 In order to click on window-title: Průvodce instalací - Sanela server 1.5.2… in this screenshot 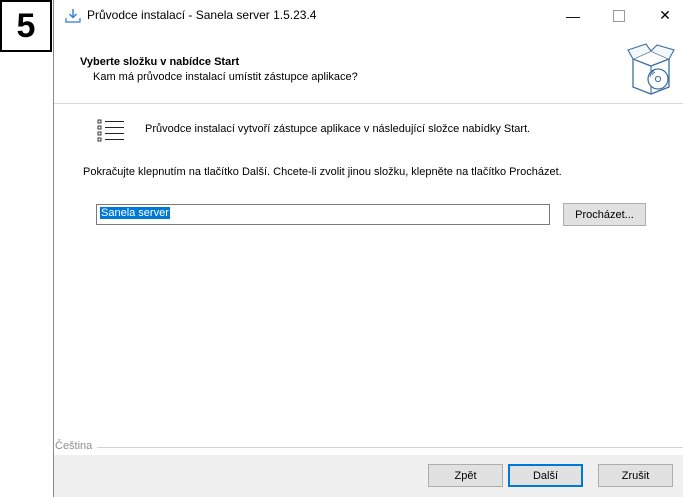, I will do `click(202, 15)`.